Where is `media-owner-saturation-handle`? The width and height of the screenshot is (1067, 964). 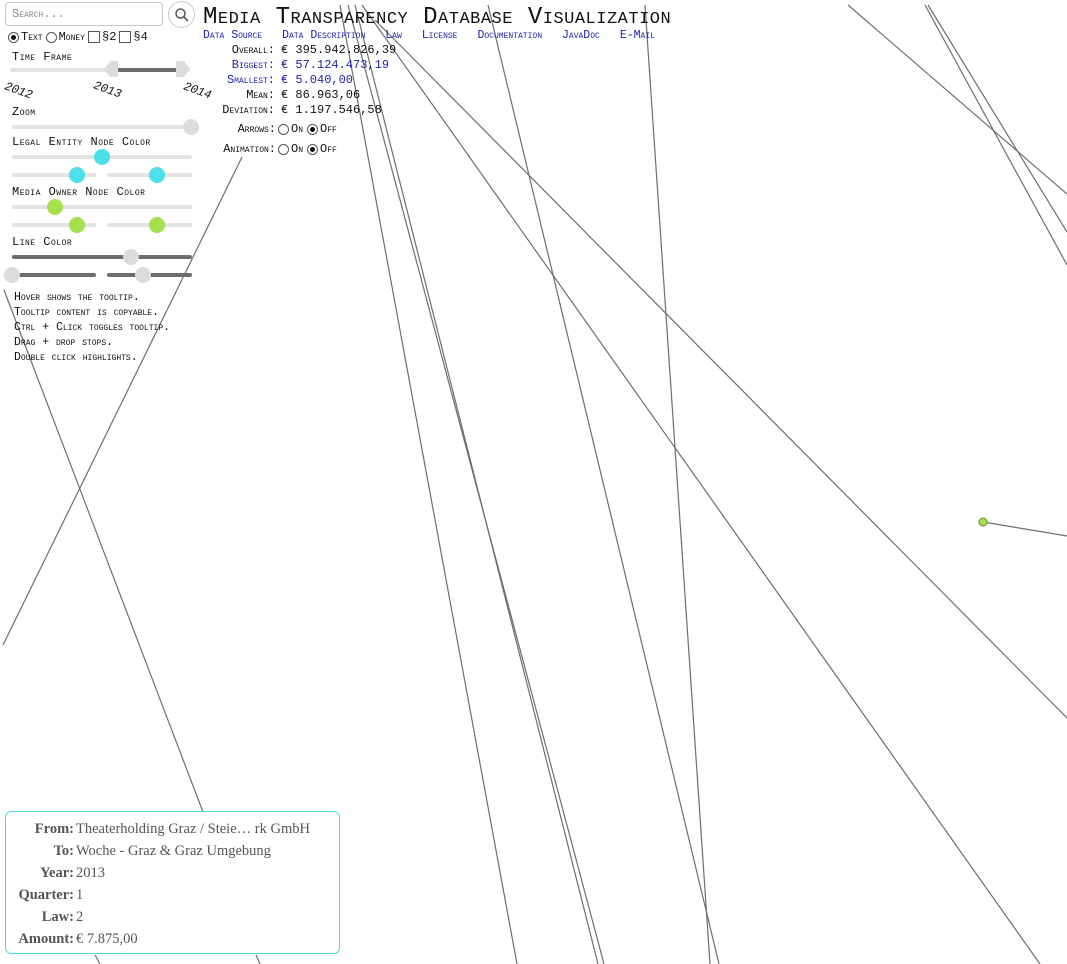 media-owner-saturation-handle is located at coordinates (77, 225).